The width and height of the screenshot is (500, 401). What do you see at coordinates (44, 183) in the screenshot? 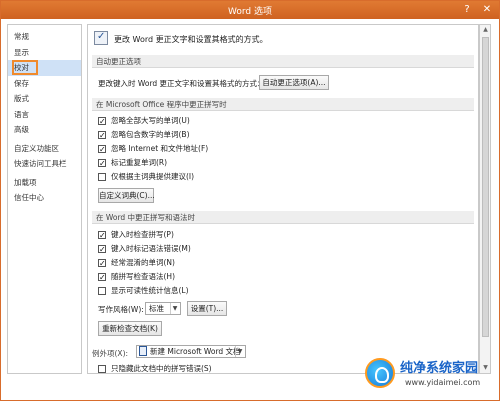
I see `sidebar-item-addins: 加载项` at bounding box center [44, 183].